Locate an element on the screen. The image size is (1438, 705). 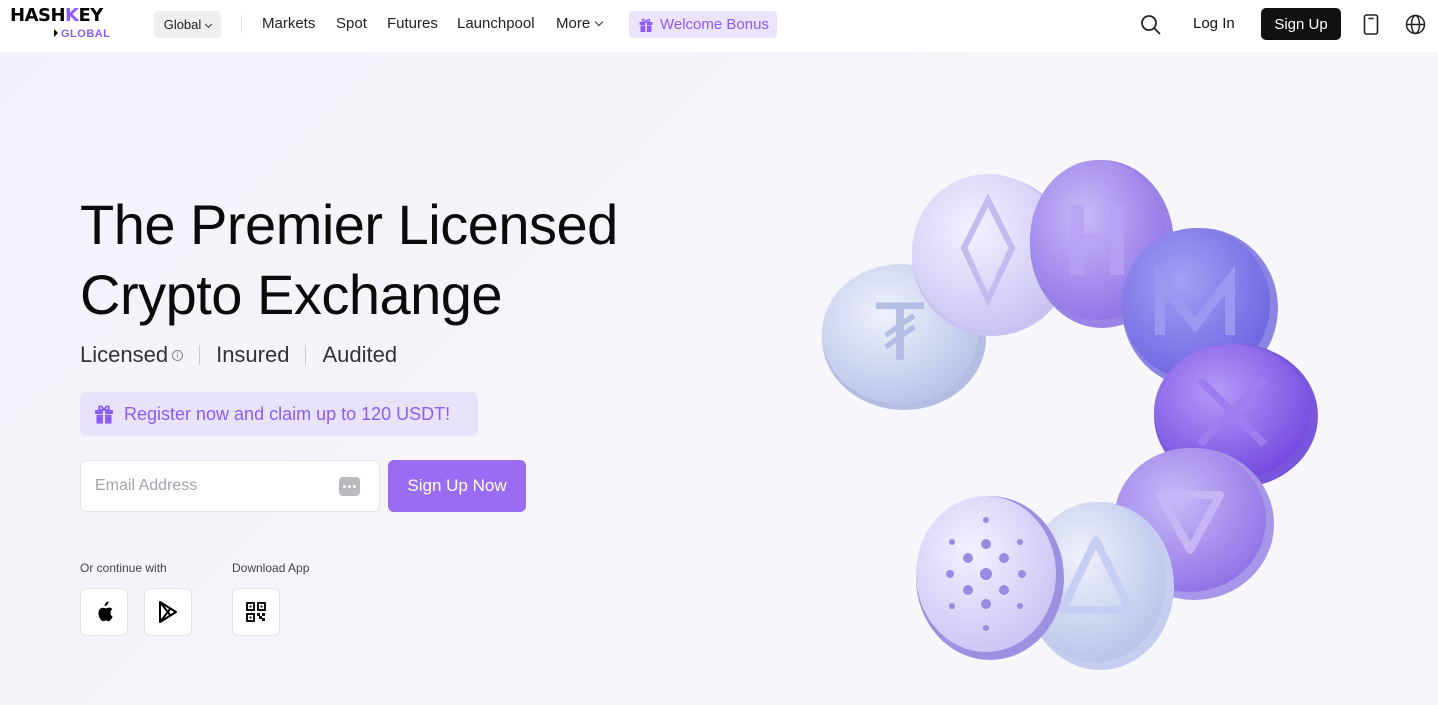
badge-insured: Insured is located at coordinates (253, 354).